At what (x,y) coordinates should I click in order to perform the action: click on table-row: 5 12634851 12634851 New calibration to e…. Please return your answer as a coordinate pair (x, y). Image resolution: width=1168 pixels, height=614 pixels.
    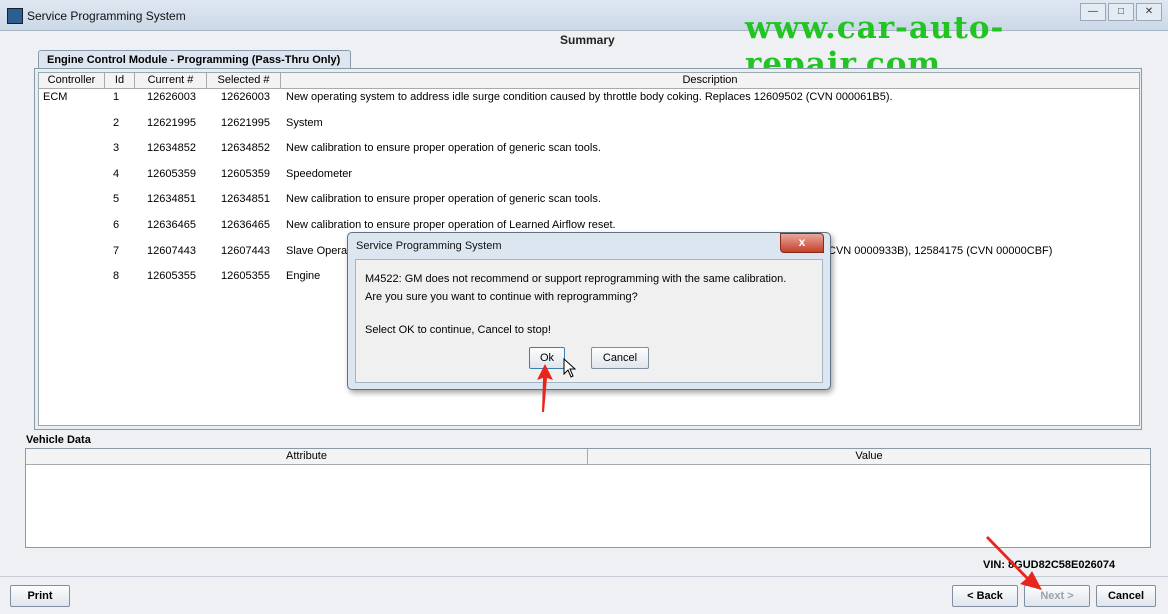
    Looking at the image, I should click on (589, 204).